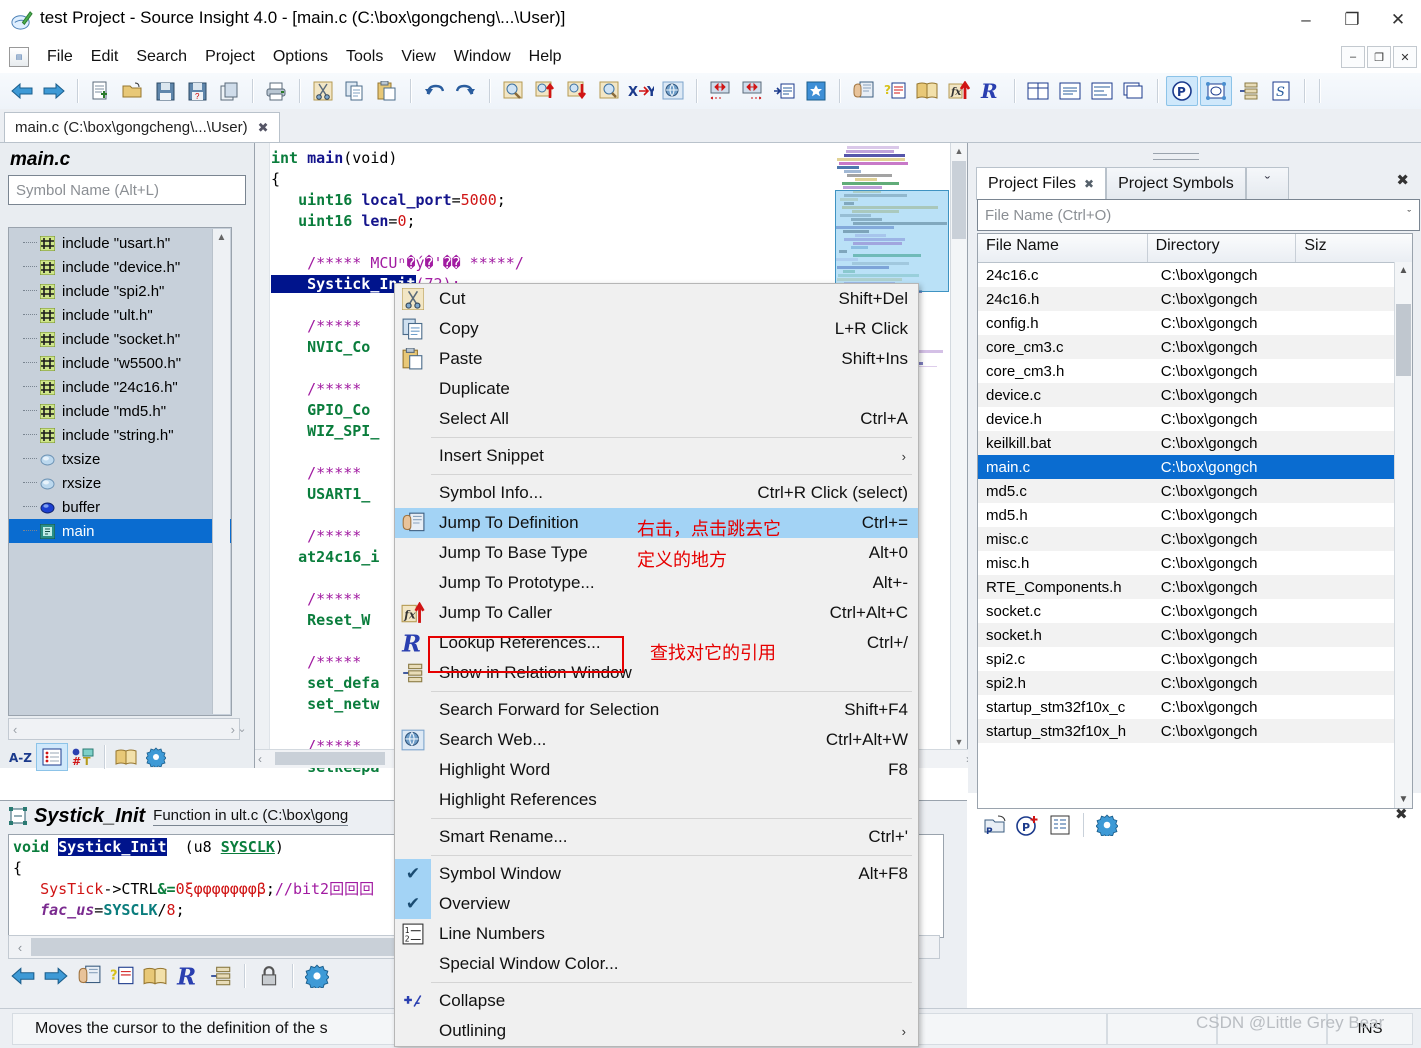  I want to click on table-row: socket.c C:\box\gongch, so click(1195, 611).